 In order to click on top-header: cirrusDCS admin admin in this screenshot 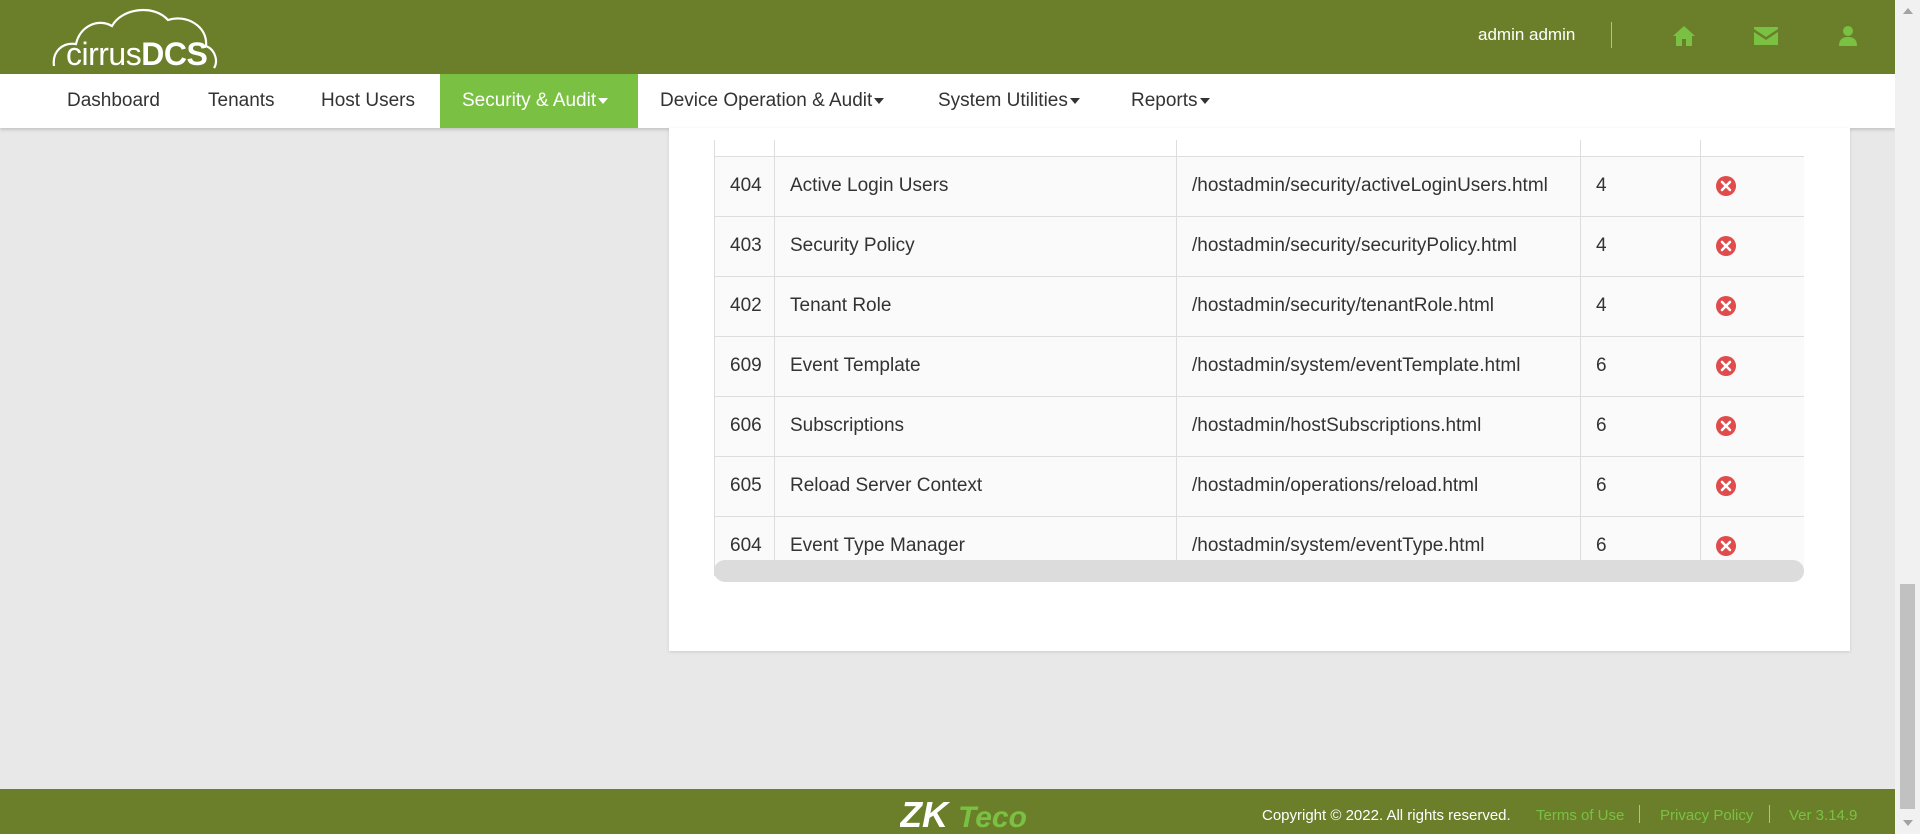, I will do `click(947, 37)`.